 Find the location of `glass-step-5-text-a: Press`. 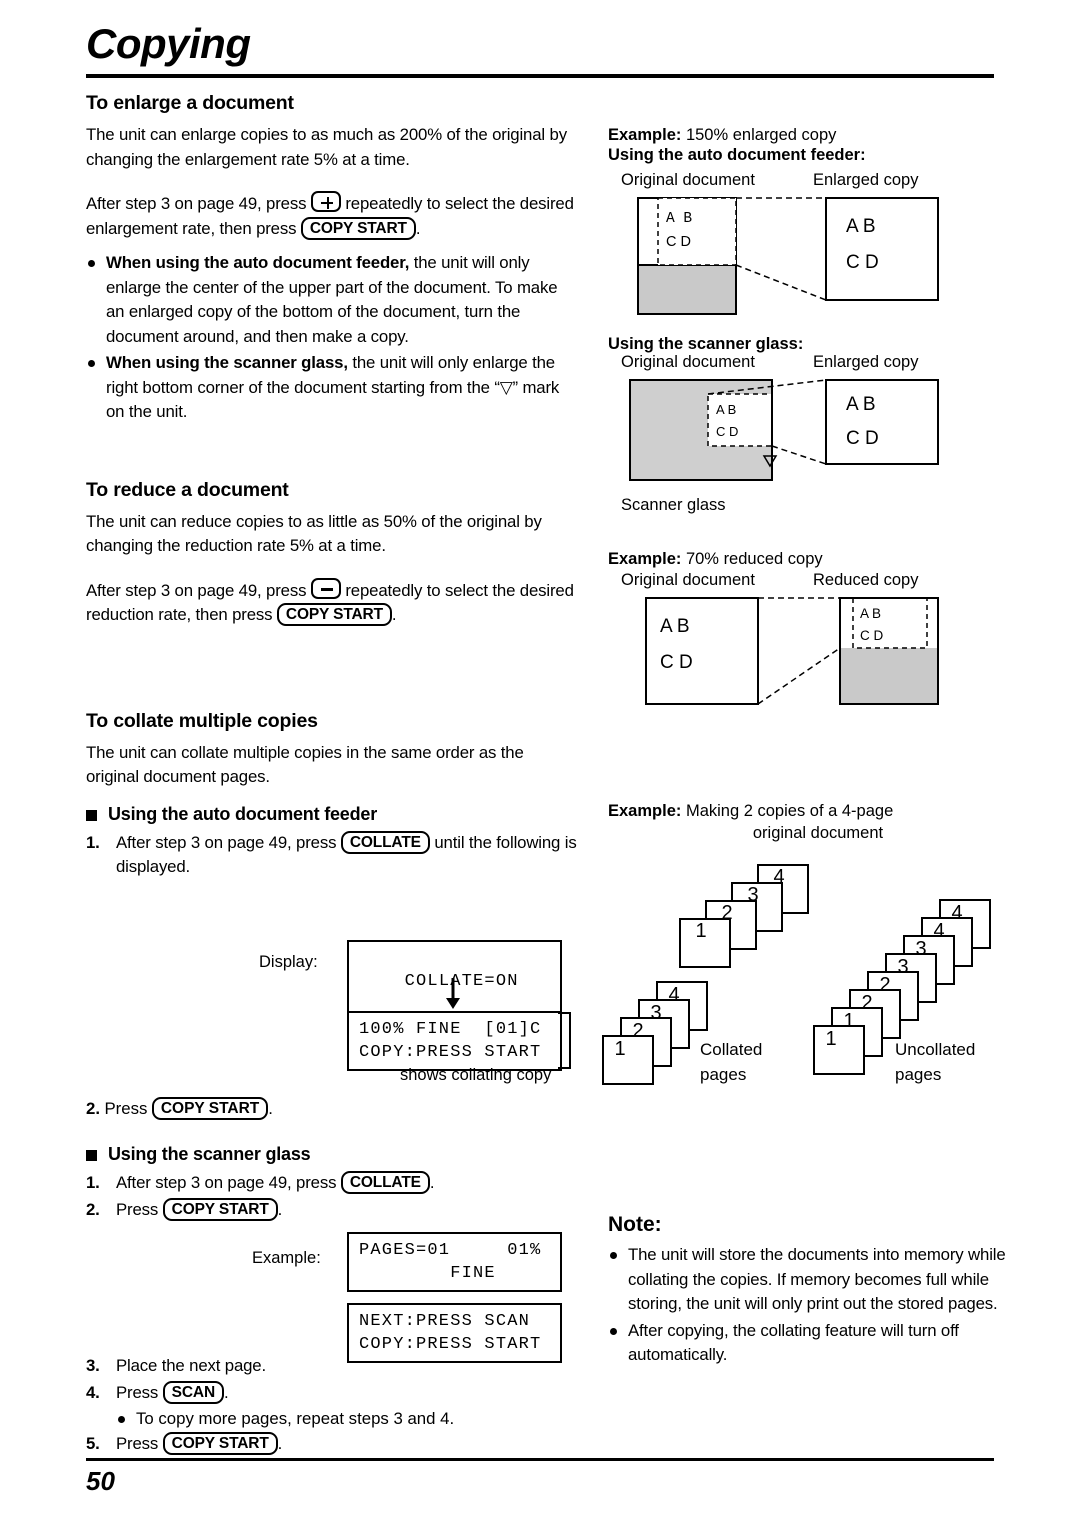

glass-step-5-text-a: Press is located at coordinates (137, 1443).